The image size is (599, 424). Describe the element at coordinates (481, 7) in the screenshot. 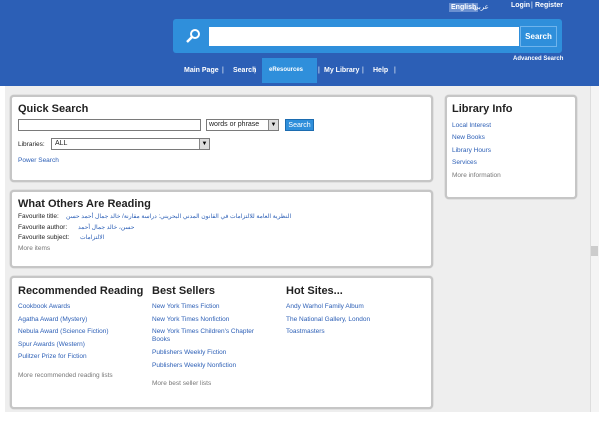

I see `lang-arabic-link: عربي` at that location.